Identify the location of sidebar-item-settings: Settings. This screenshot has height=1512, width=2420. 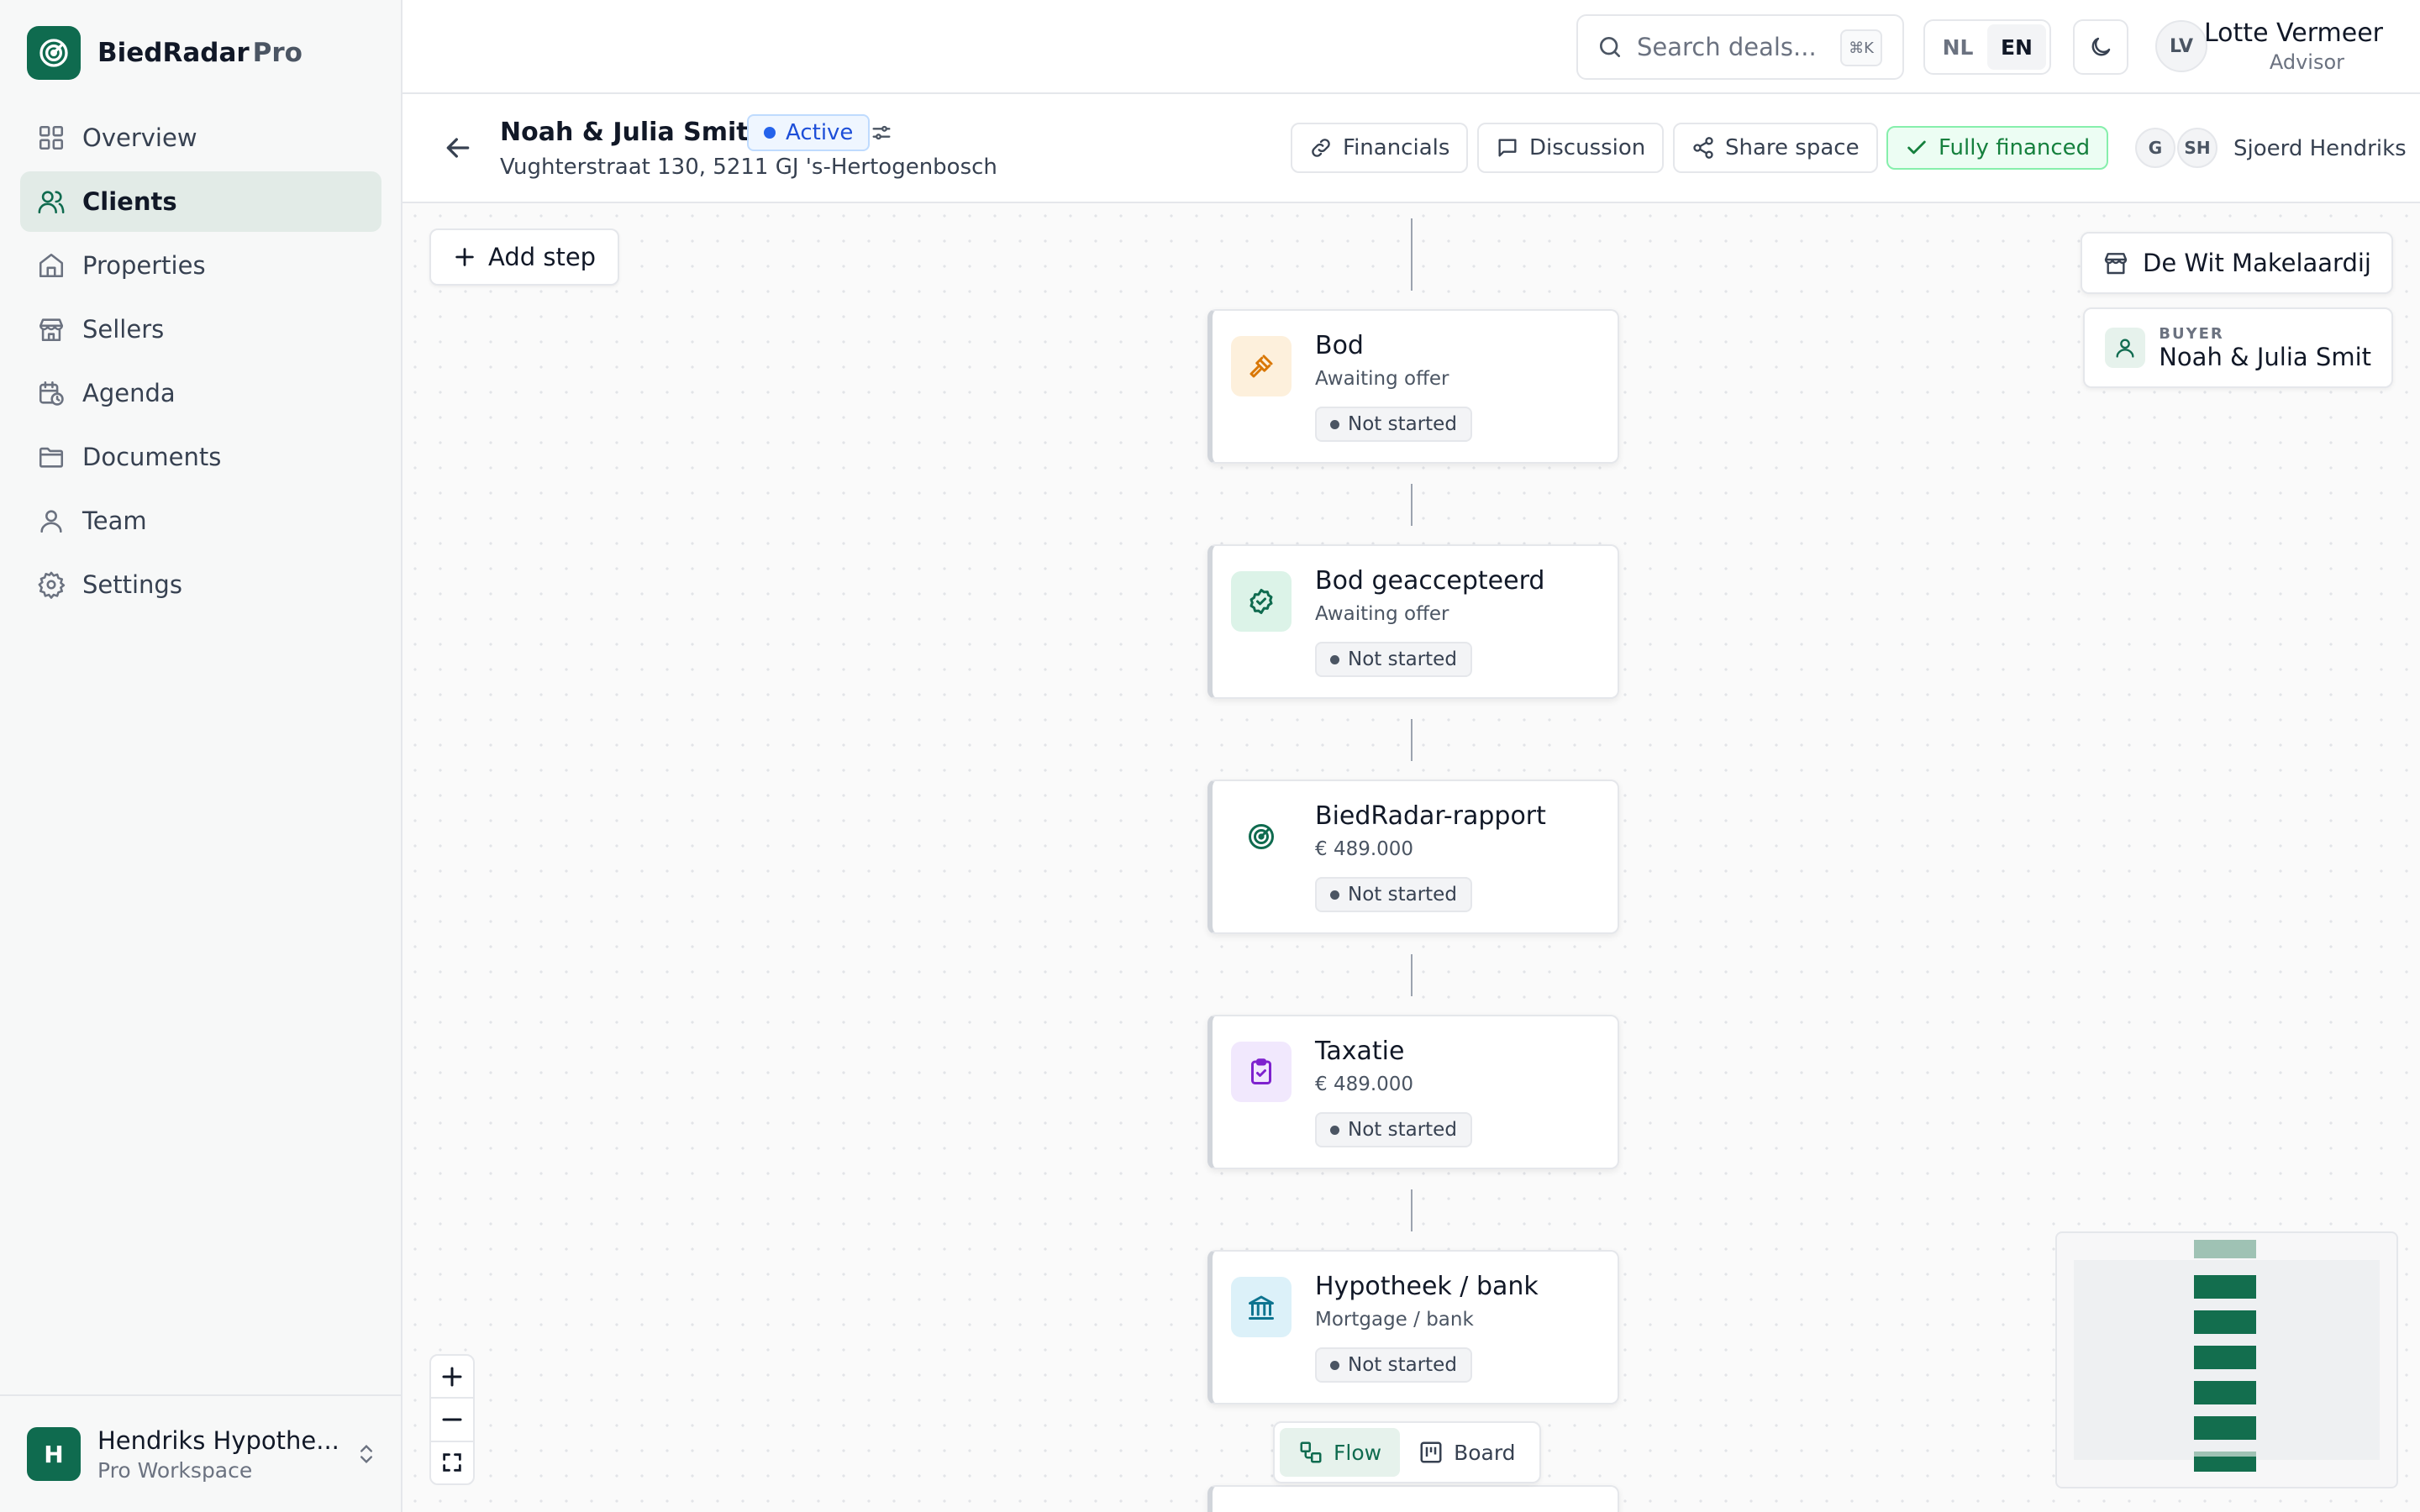
(200, 584).